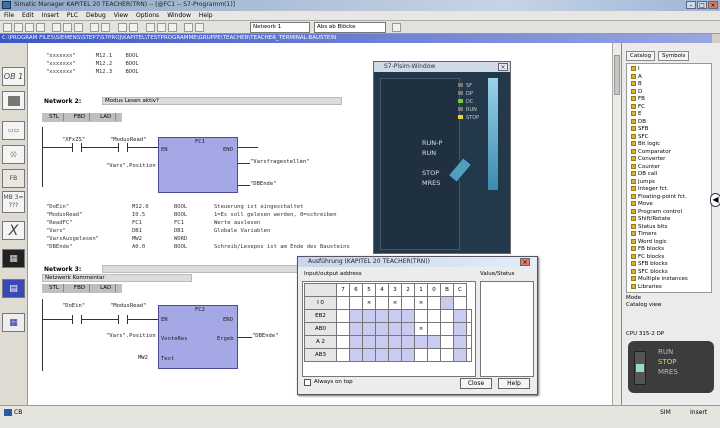 The height and width of the screenshot is (428, 720). I want to click on tree-item: Jumps, so click(643, 182).